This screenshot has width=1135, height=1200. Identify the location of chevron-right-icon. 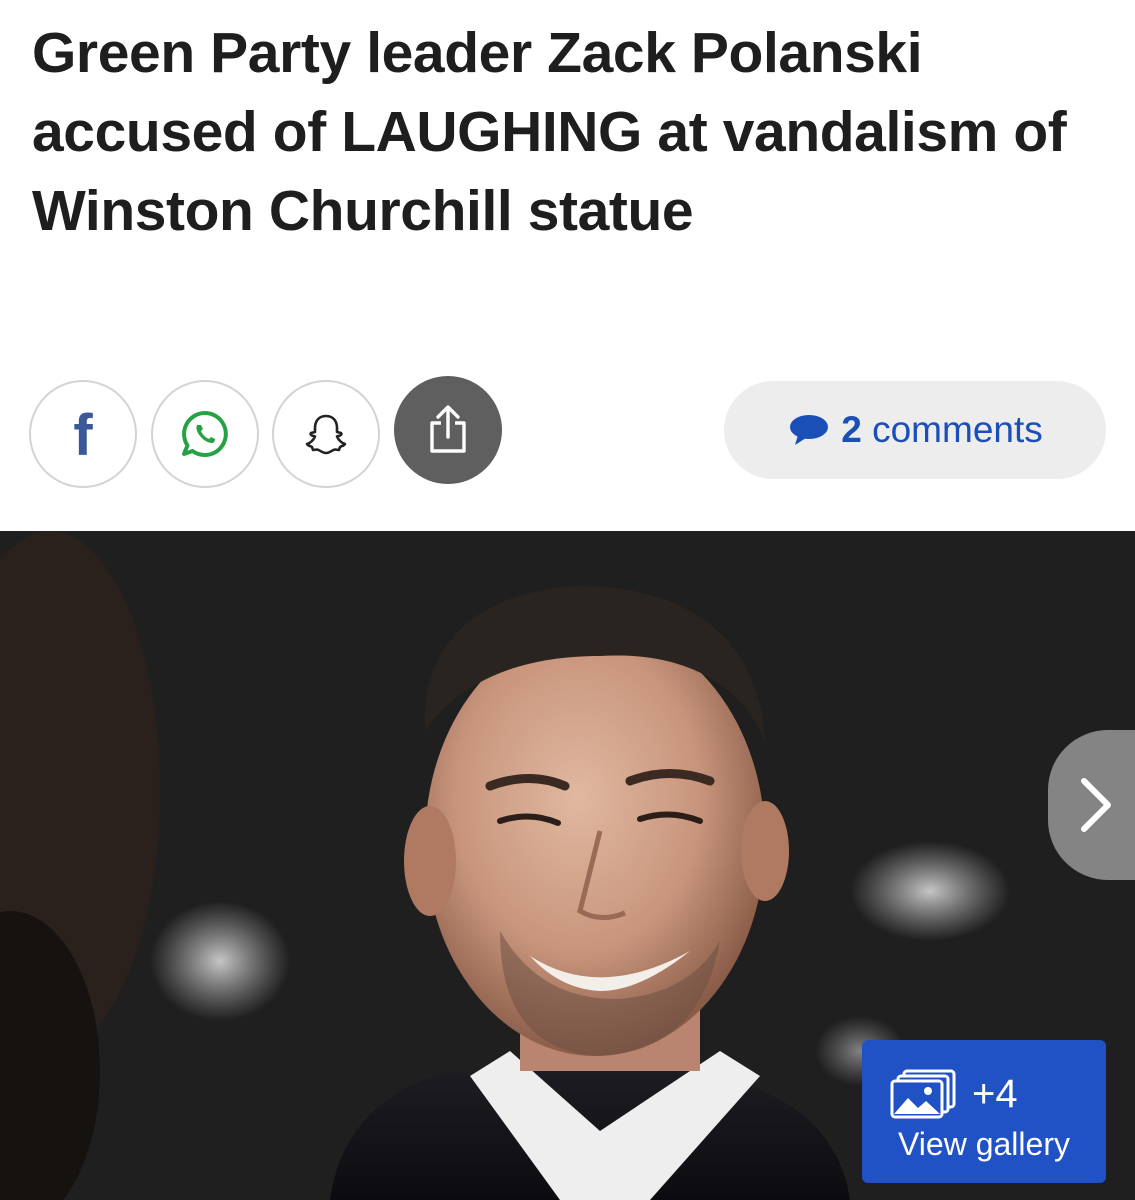
(1096, 805).